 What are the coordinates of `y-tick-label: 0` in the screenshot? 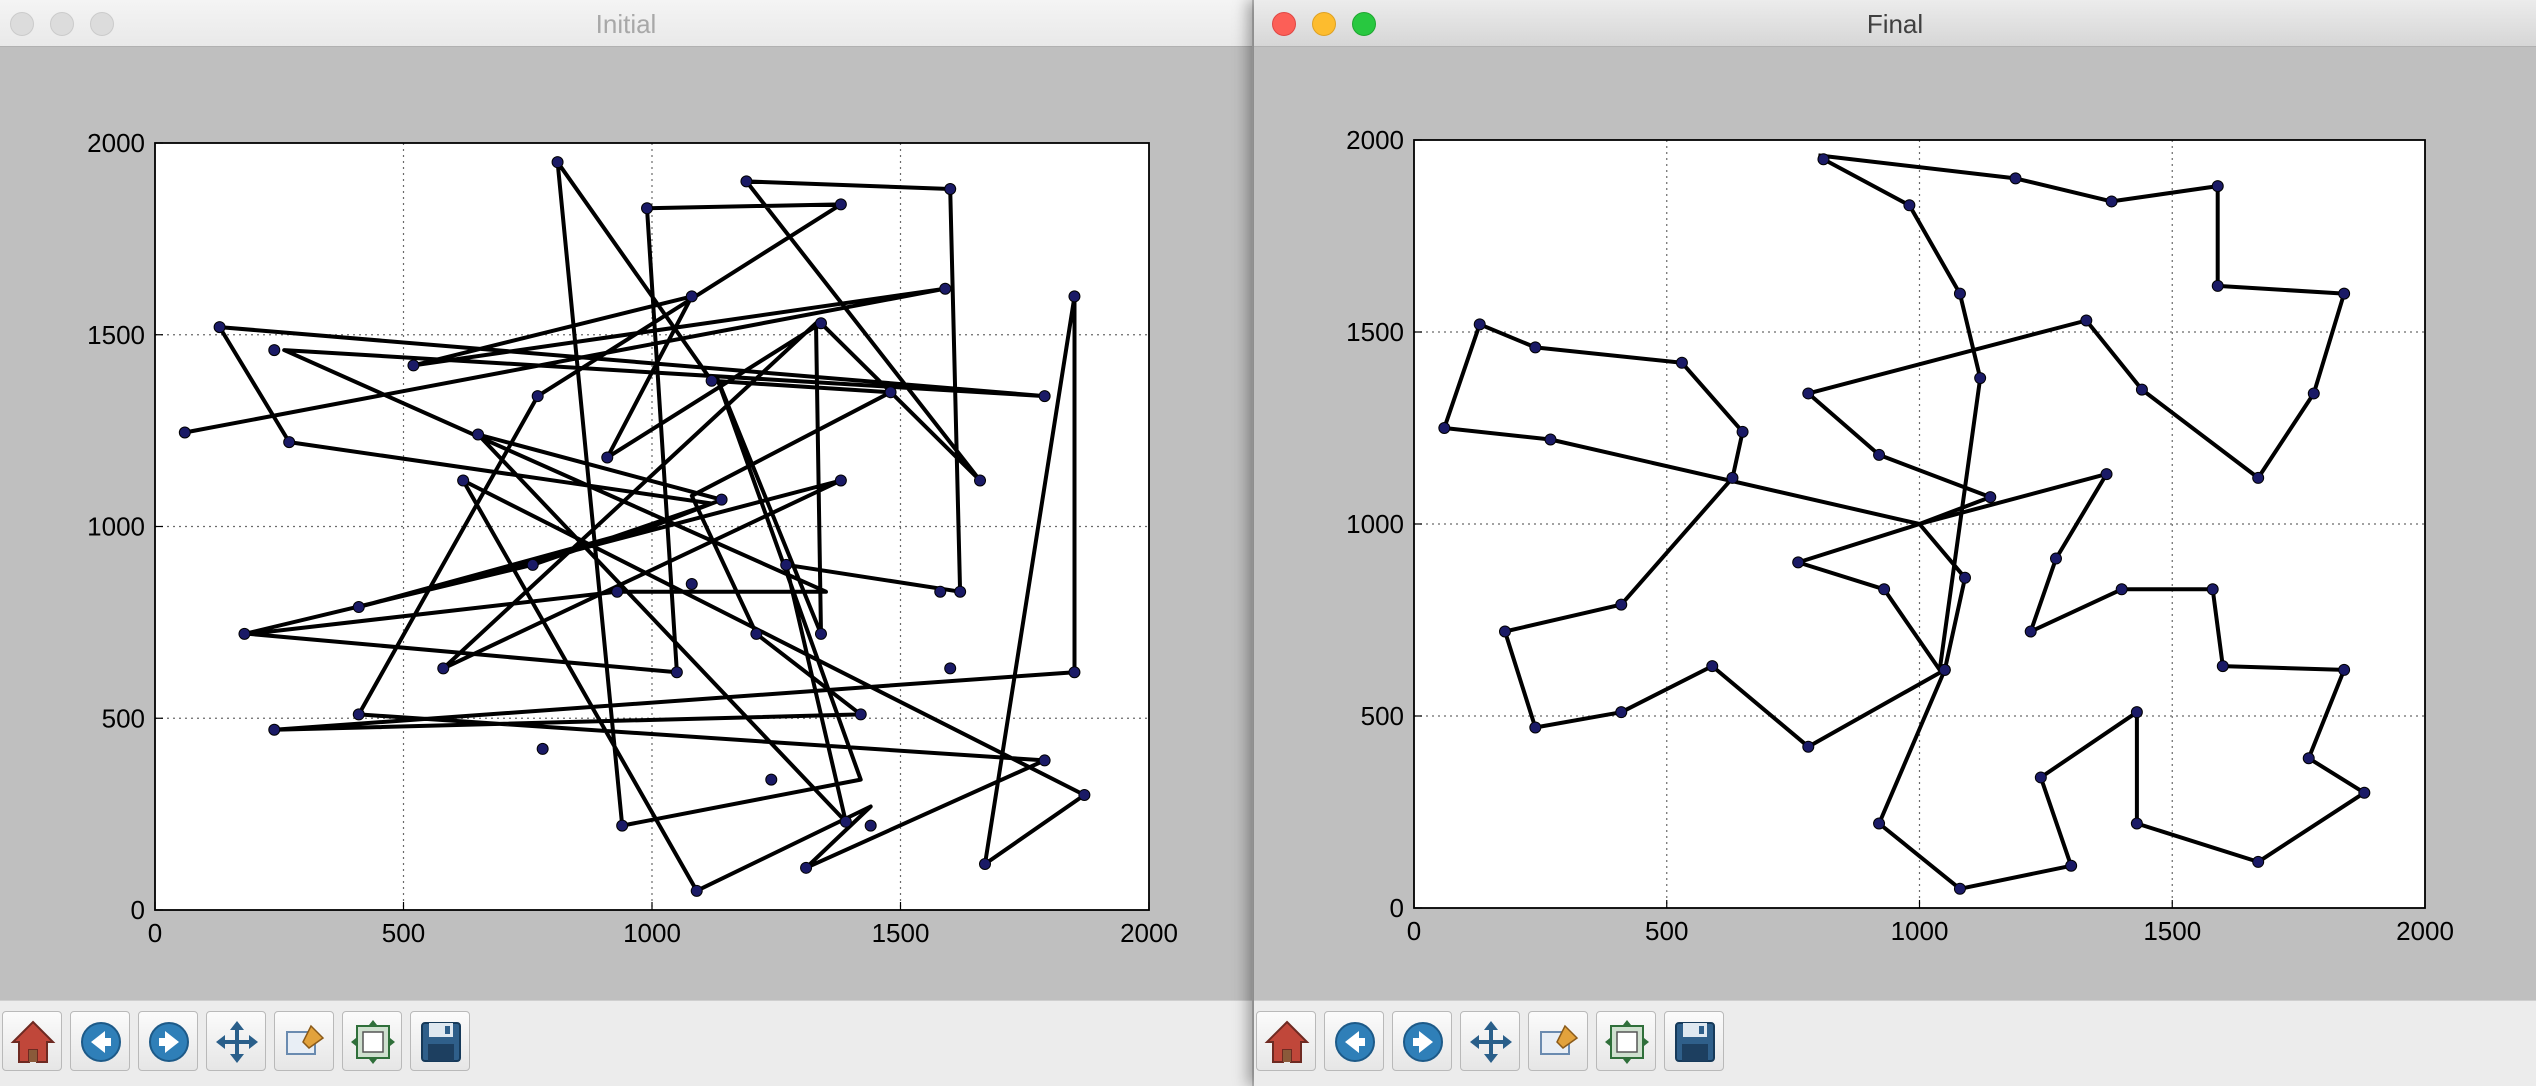 It's located at (138, 910).